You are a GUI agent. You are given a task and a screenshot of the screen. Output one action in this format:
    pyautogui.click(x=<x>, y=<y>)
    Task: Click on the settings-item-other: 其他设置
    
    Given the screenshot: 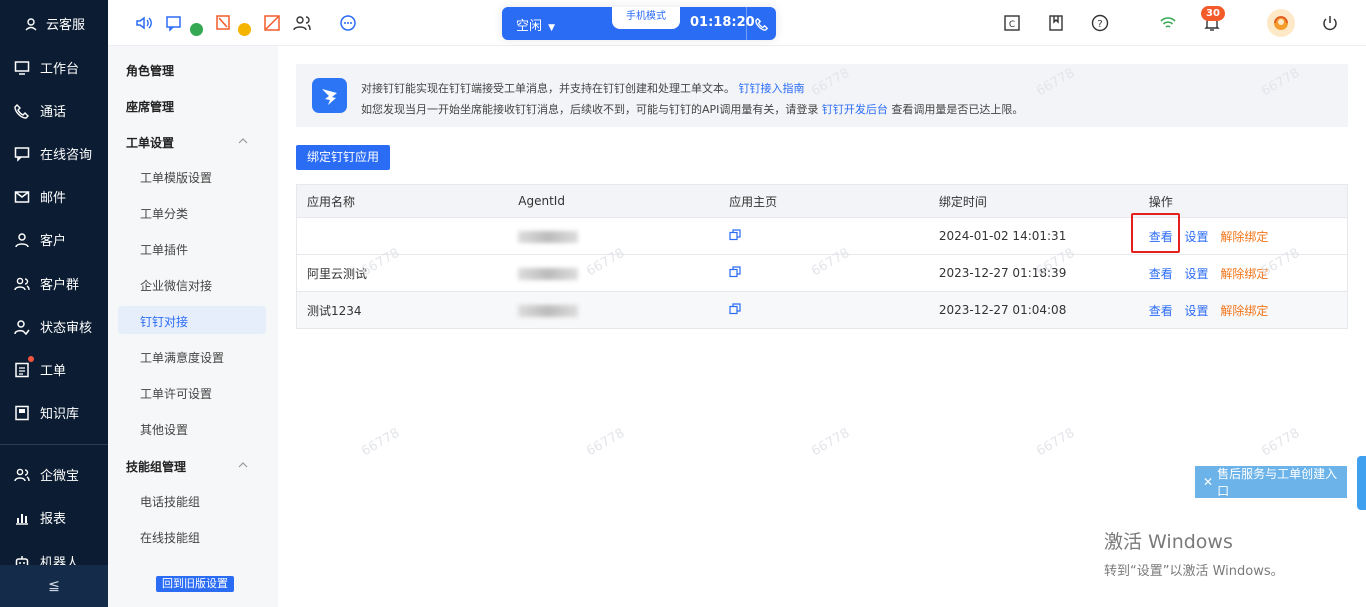 What is the action you would take?
    pyautogui.click(x=164, y=429)
    